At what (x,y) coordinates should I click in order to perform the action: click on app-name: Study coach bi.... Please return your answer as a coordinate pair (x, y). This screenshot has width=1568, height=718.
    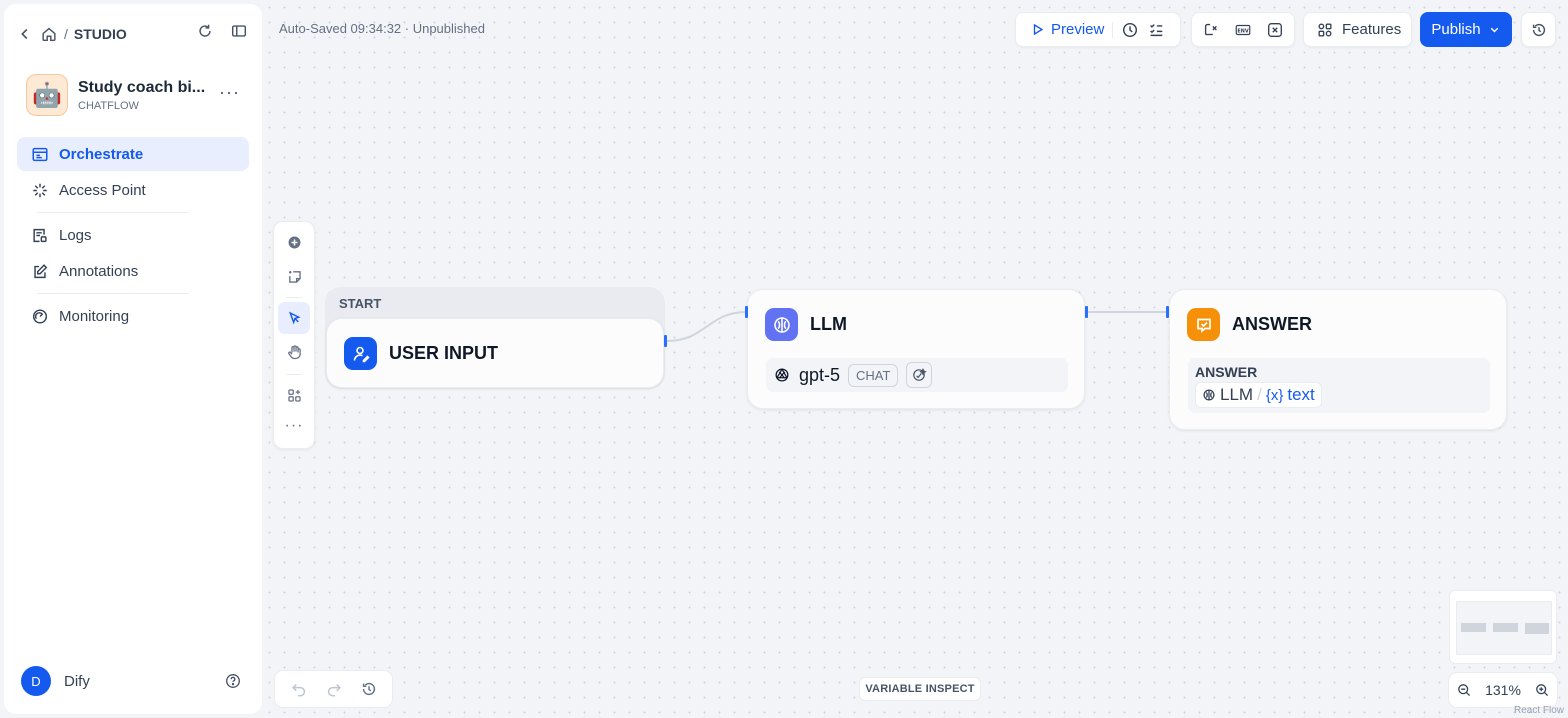
    Looking at the image, I should click on (142, 87).